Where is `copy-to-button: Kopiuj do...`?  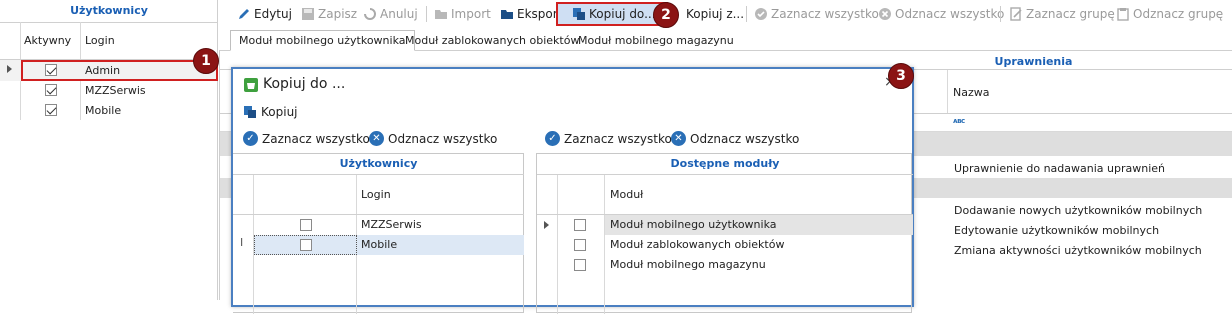
copy-to-button: Kopiuj do... is located at coordinates (612, 14).